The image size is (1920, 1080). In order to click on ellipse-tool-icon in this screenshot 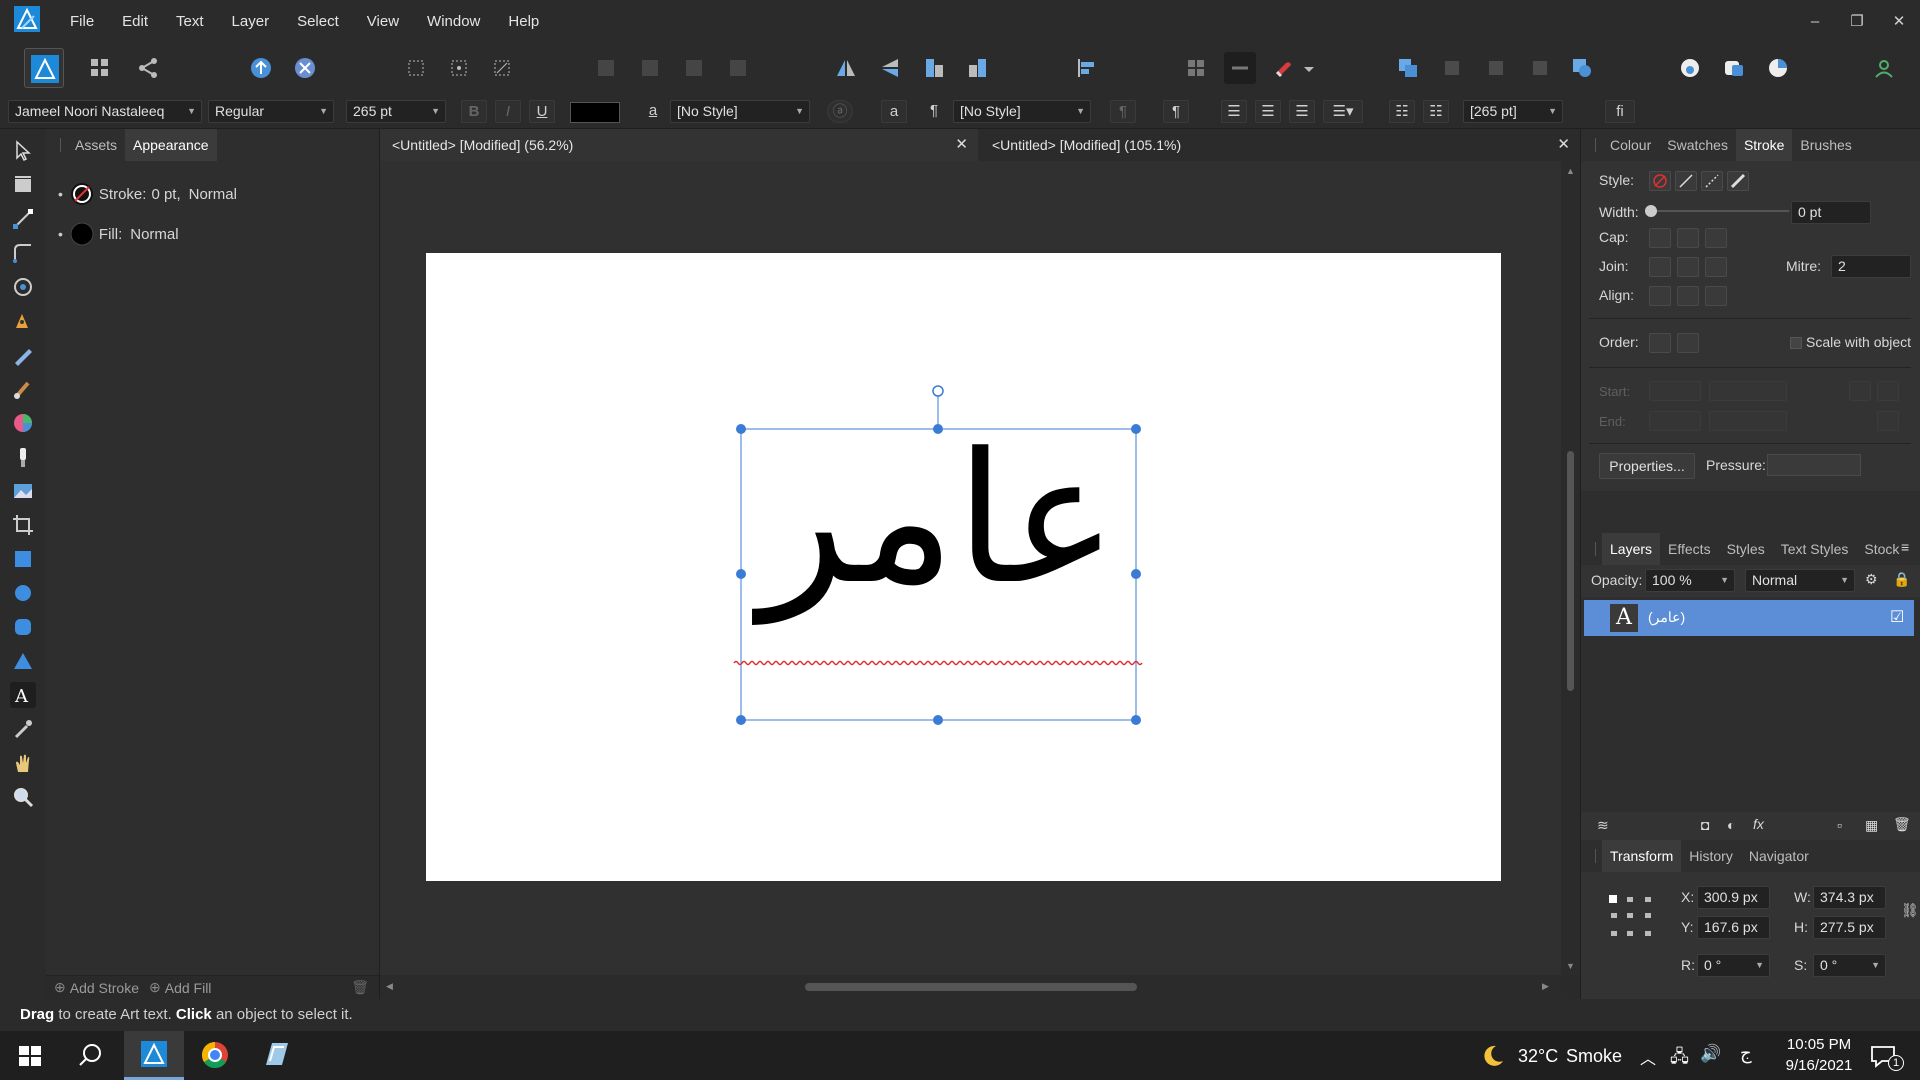, I will do `click(23, 593)`.